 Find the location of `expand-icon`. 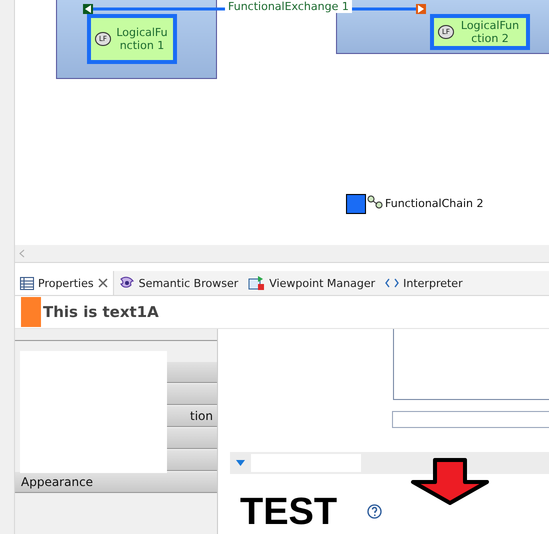

expand-icon is located at coordinates (240, 463).